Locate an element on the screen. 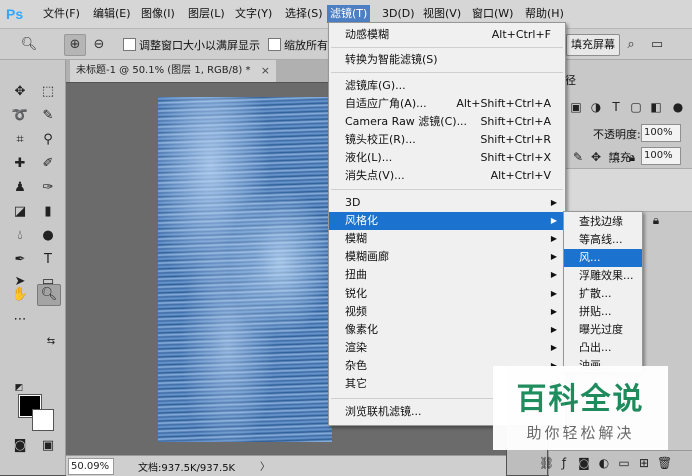  menu-type: 文字(Y) is located at coordinates (253, 14).